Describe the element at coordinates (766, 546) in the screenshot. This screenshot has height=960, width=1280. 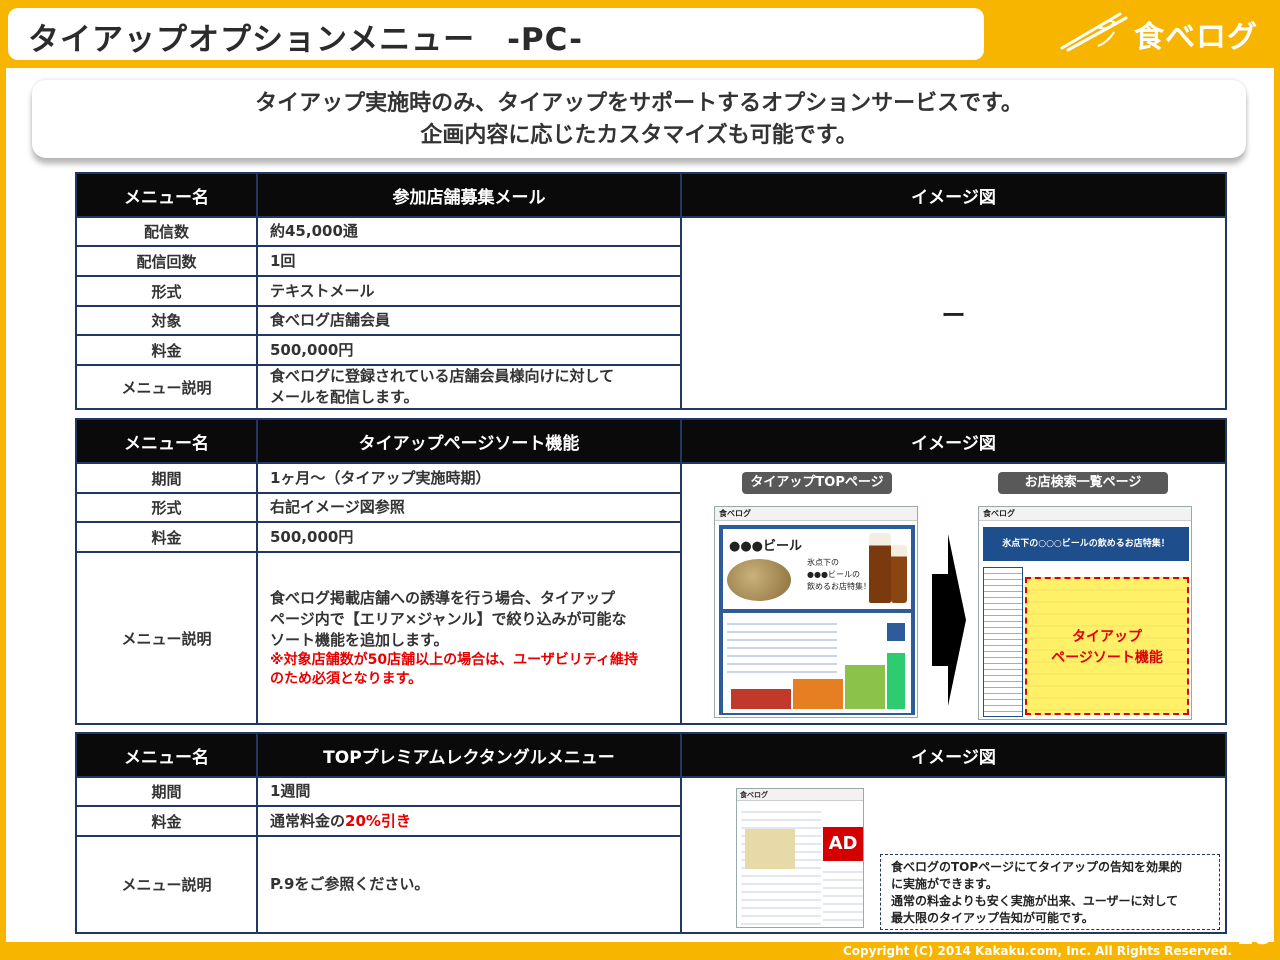
I see `mockup-heading: ●●●ビール` at that location.